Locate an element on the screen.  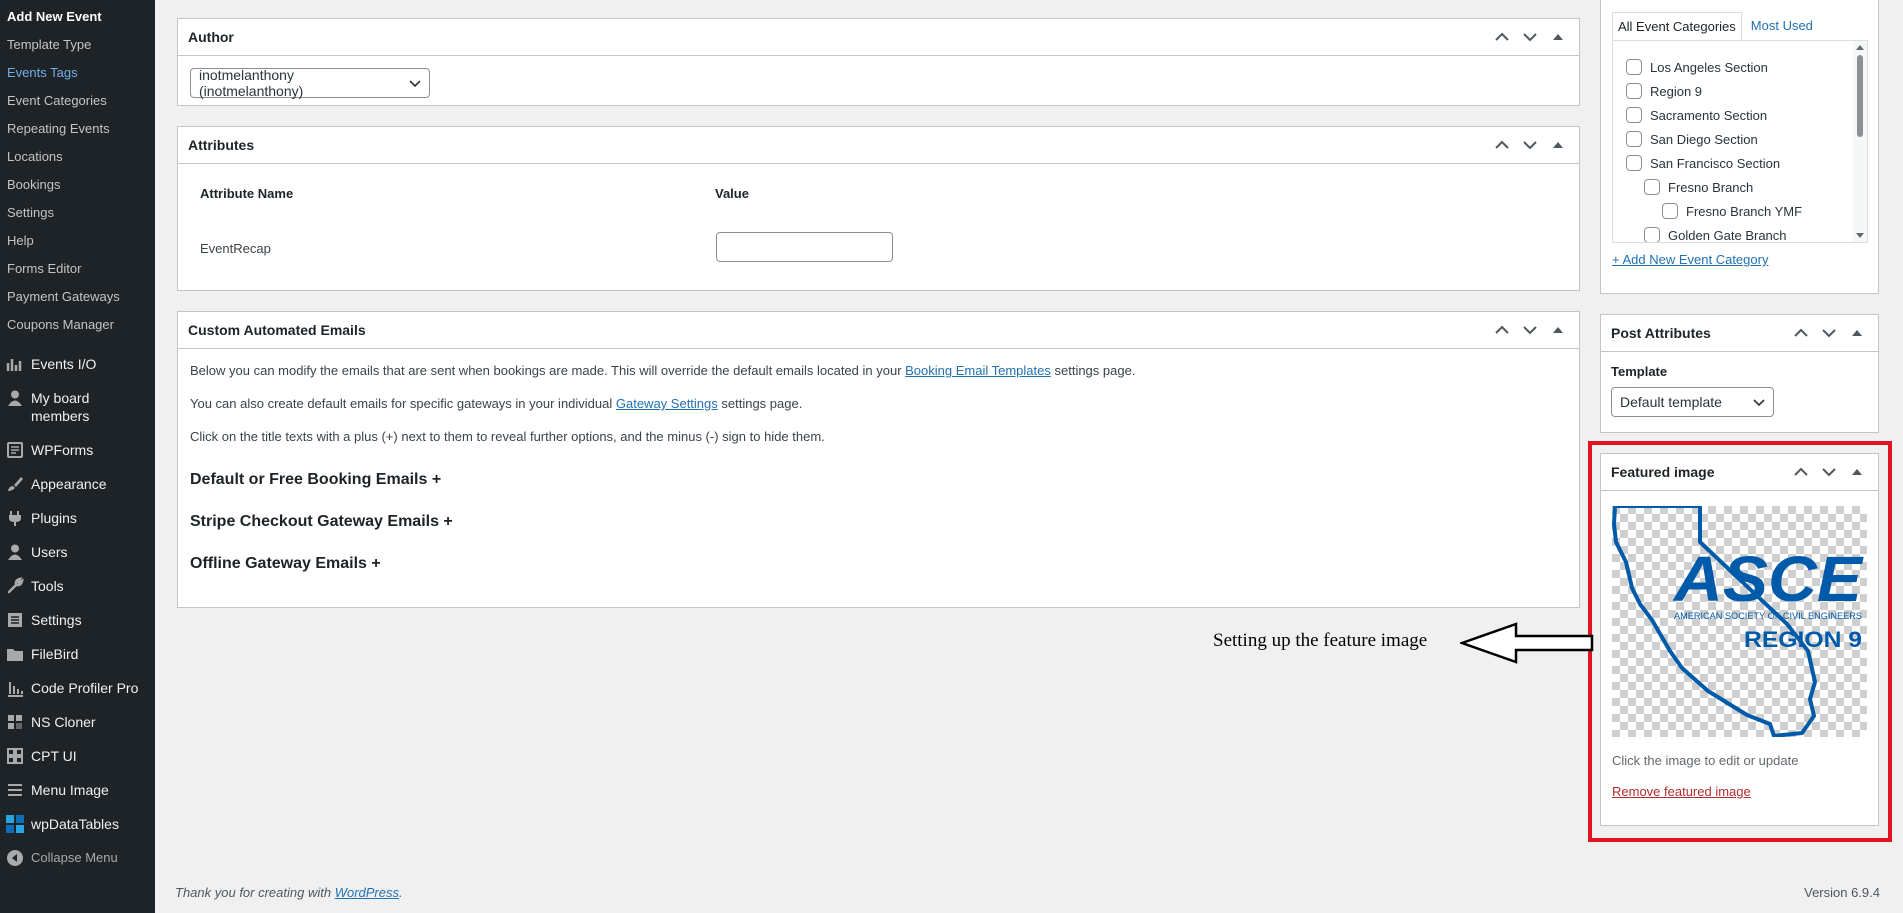
menu-item-my-board-members: My board members is located at coordinates (77, 407).